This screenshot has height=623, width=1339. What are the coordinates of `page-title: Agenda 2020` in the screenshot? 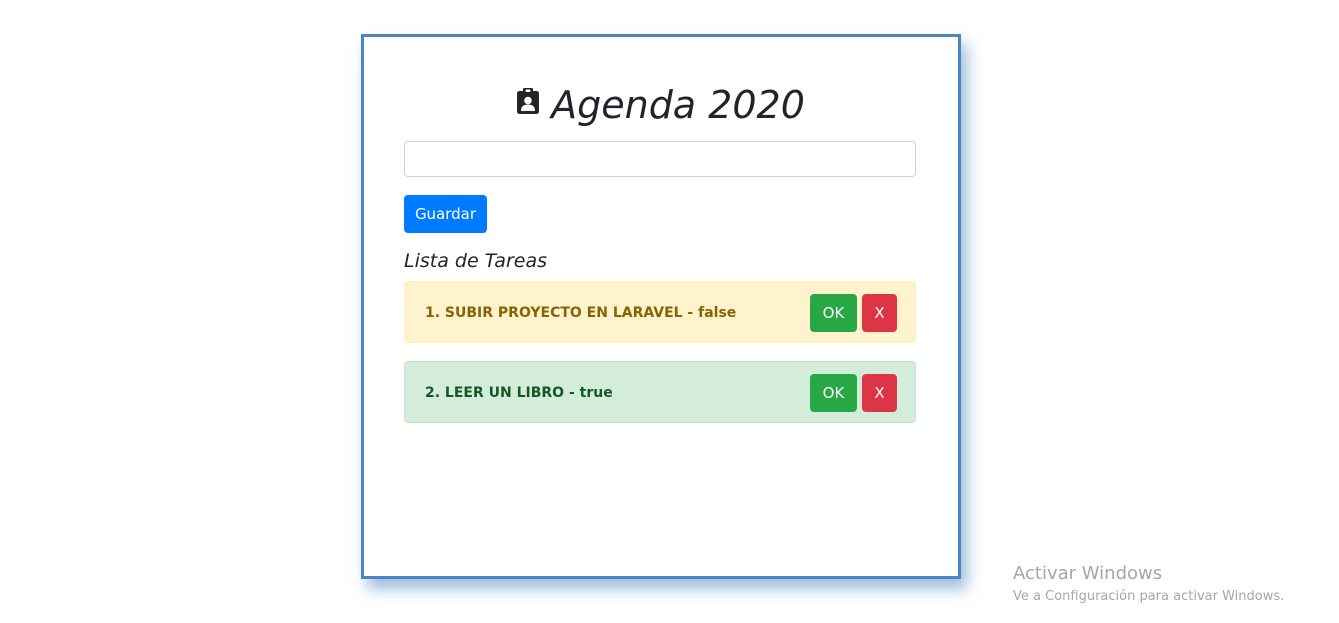 It's located at (661, 105).